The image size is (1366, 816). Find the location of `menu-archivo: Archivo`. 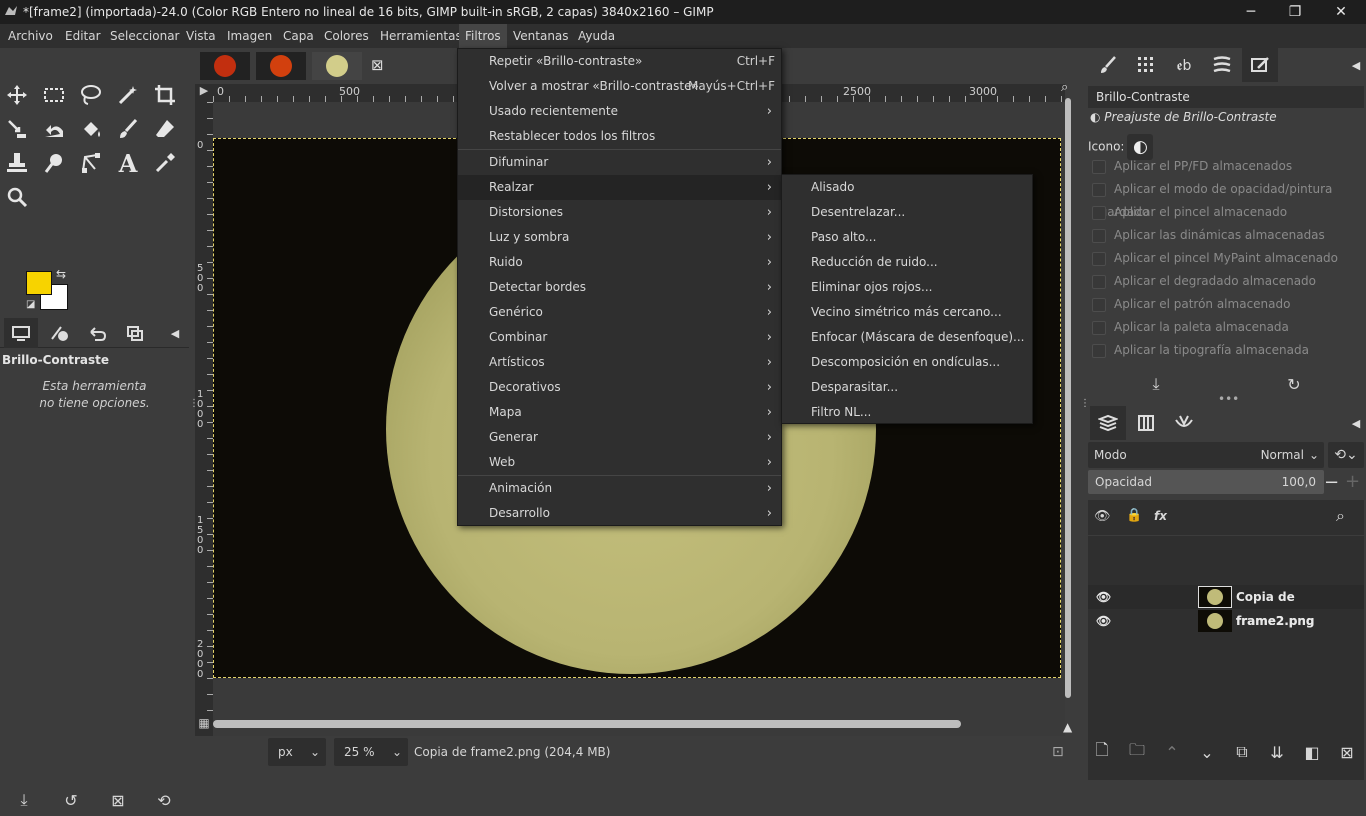

menu-archivo: Archivo is located at coordinates (30, 36).